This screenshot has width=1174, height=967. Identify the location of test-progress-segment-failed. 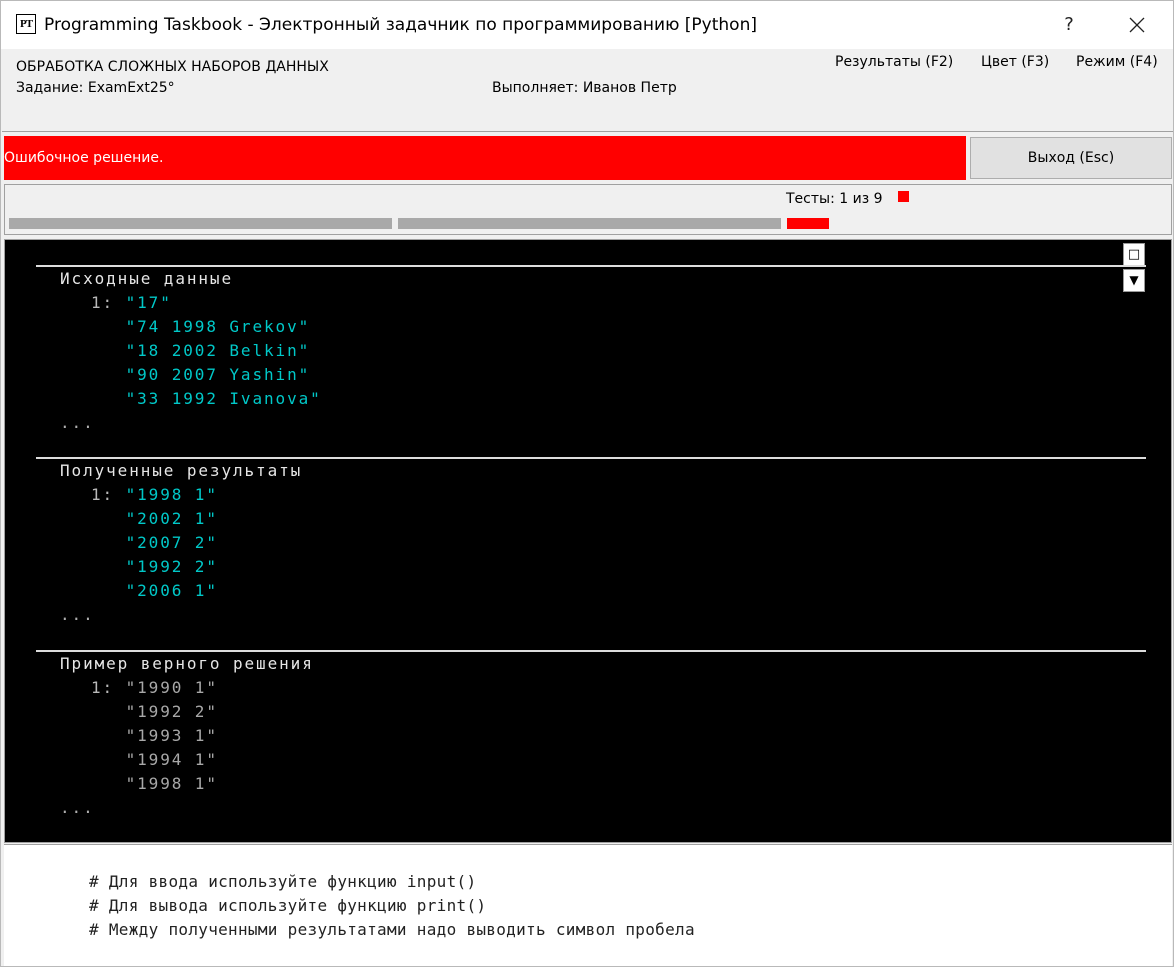
(808, 223).